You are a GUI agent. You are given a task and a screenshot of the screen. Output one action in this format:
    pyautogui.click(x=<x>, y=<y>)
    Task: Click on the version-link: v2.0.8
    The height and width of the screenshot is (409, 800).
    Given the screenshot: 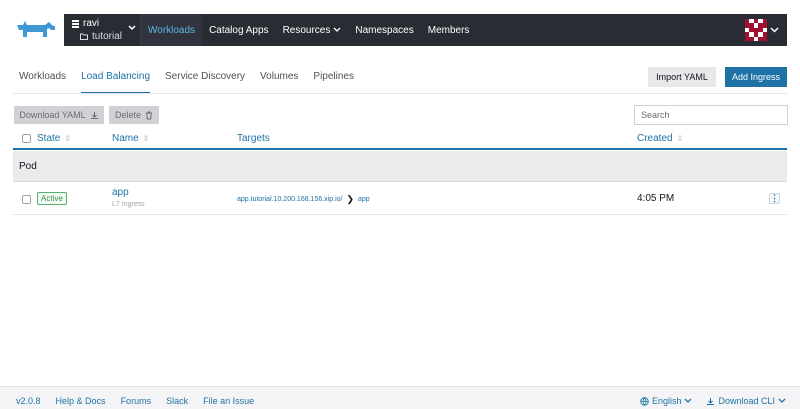 What is the action you would take?
    pyautogui.click(x=28, y=401)
    